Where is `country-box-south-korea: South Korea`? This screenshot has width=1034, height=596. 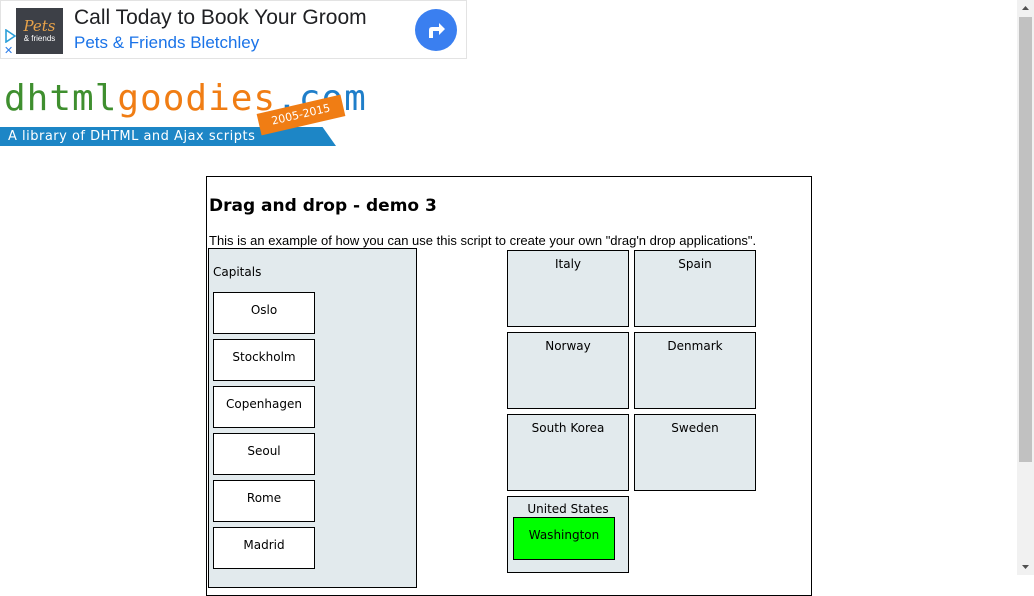
country-box-south-korea: South Korea is located at coordinates (568, 452).